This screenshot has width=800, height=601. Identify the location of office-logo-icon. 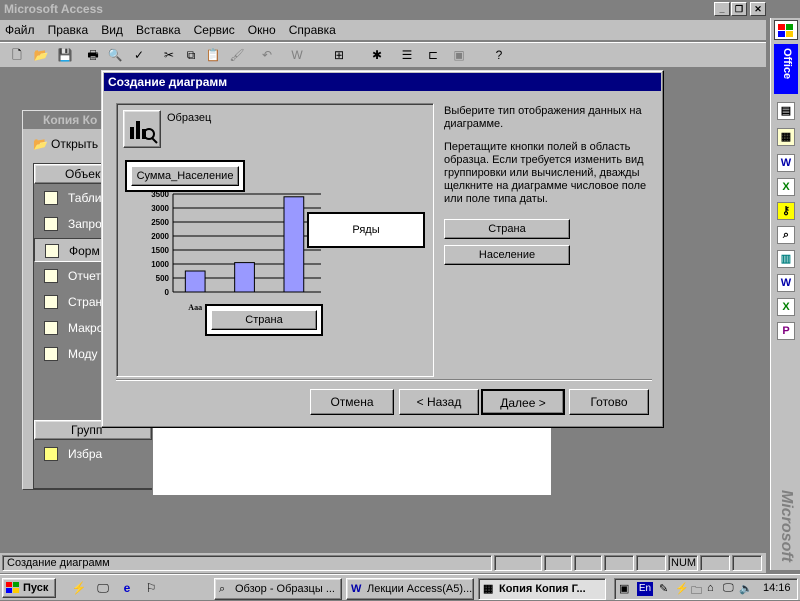
(786, 30).